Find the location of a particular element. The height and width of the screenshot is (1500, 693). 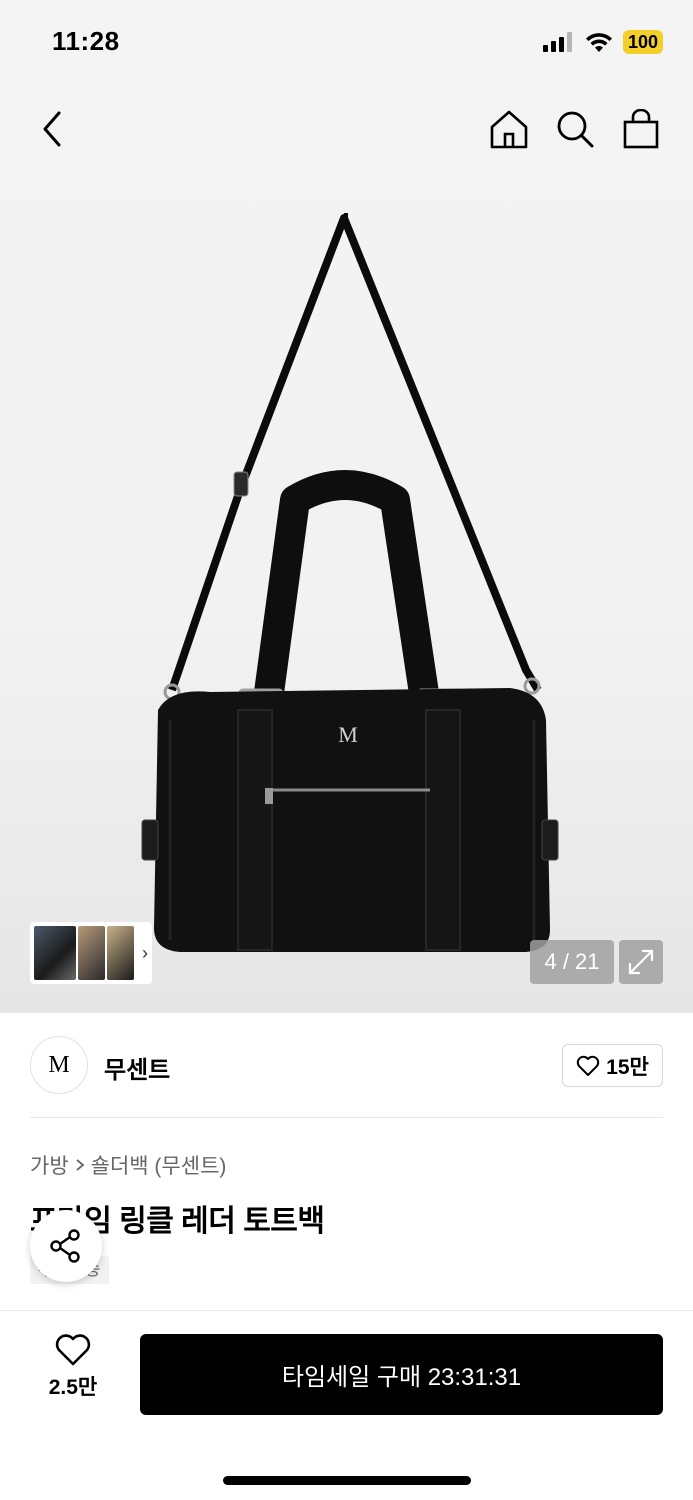

thumbnail-strip: › is located at coordinates (91, 953).